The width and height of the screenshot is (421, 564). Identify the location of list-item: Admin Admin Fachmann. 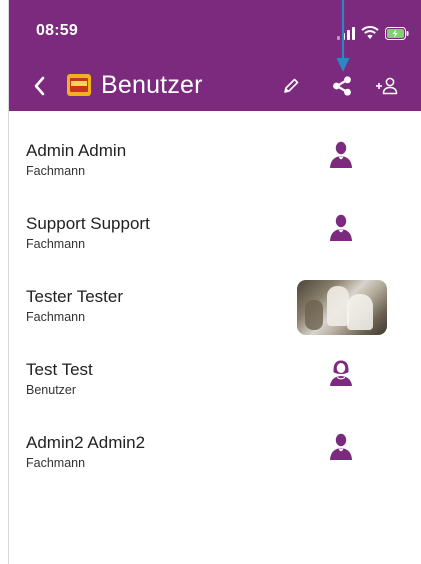
(215, 147).